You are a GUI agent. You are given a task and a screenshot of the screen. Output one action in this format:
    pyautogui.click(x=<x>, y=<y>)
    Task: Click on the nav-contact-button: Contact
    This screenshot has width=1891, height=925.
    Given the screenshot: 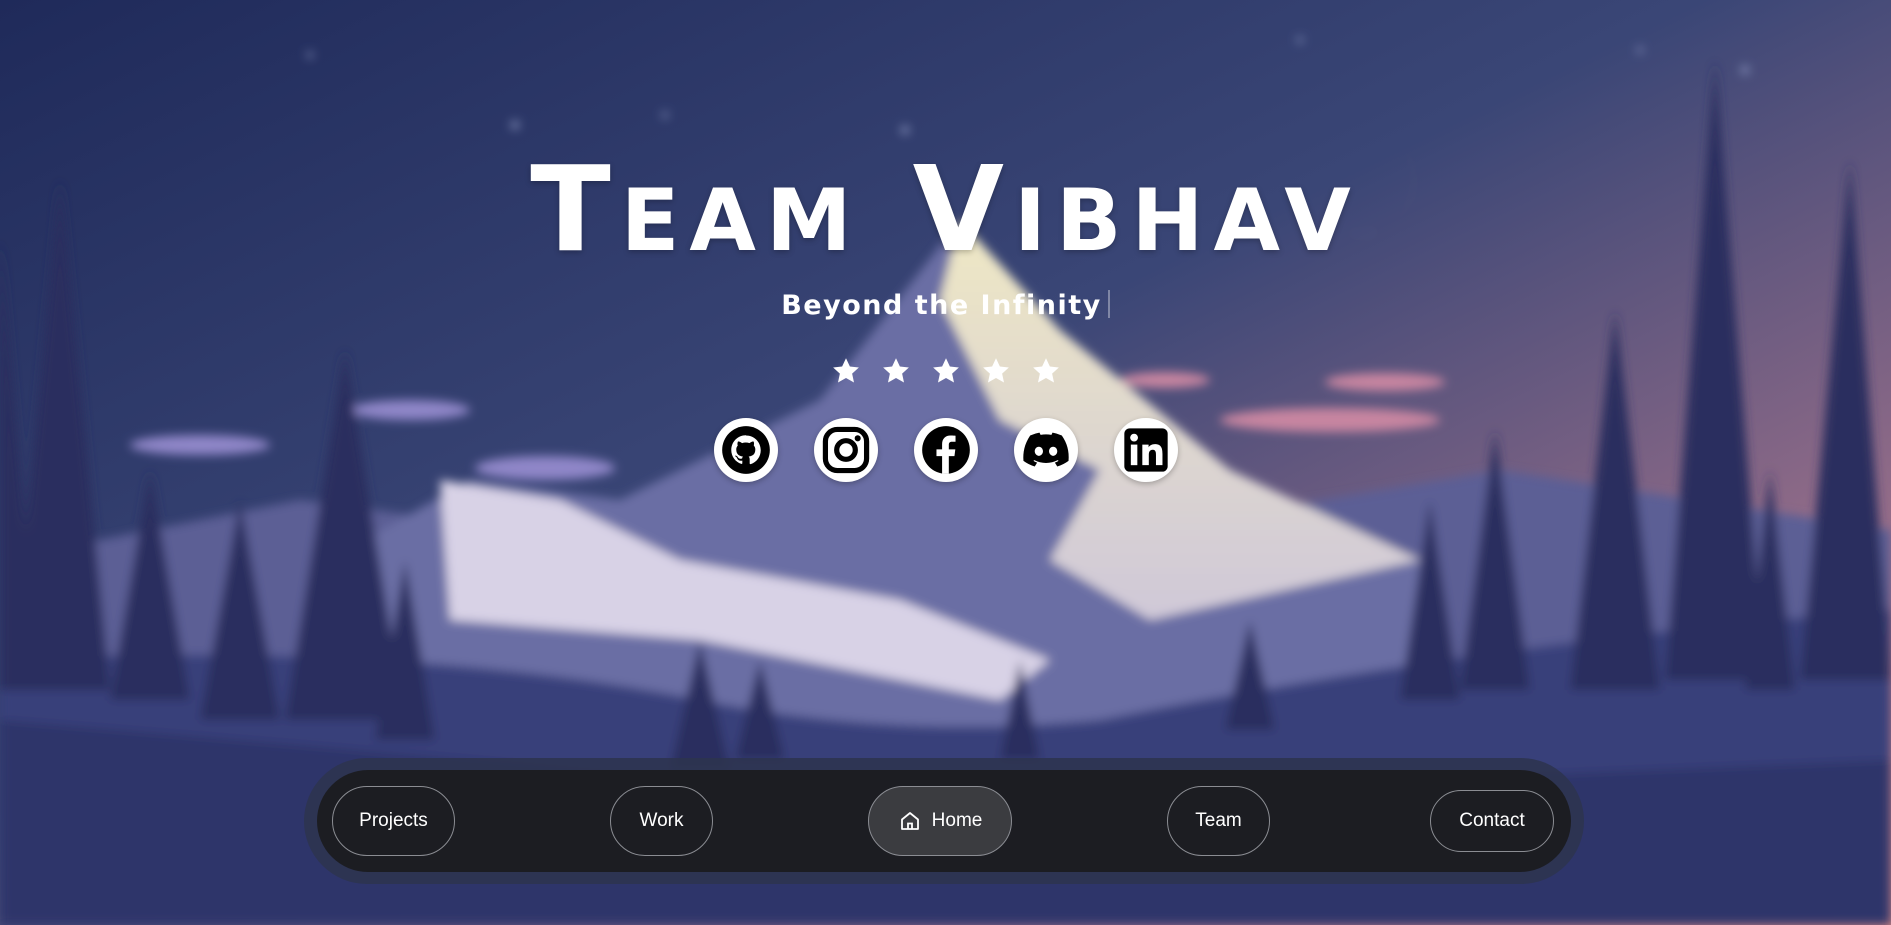 What is the action you would take?
    pyautogui.click(x=1492, y=821)
    